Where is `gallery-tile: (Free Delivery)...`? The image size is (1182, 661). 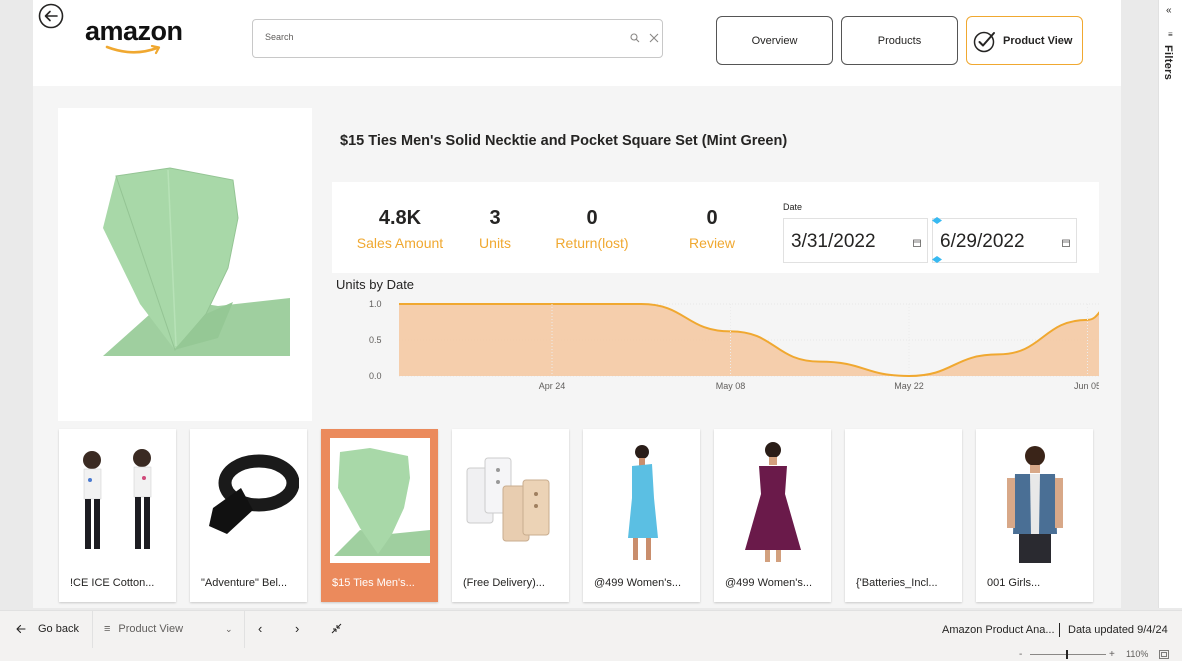 gallery-tile: (Free Delivery)... is located at coordinates (510, 515).